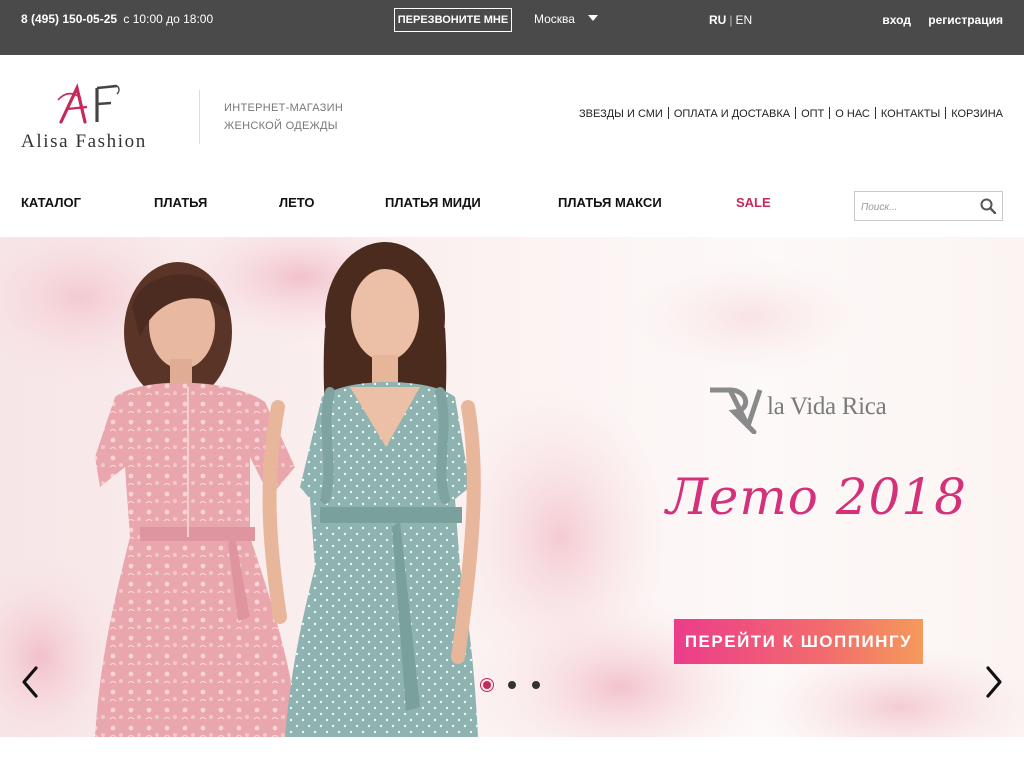 This screenshot has height=768, width=1024. Describe the element at coordinates (512, 752) in the screenshot. I see `content-area` at that location.